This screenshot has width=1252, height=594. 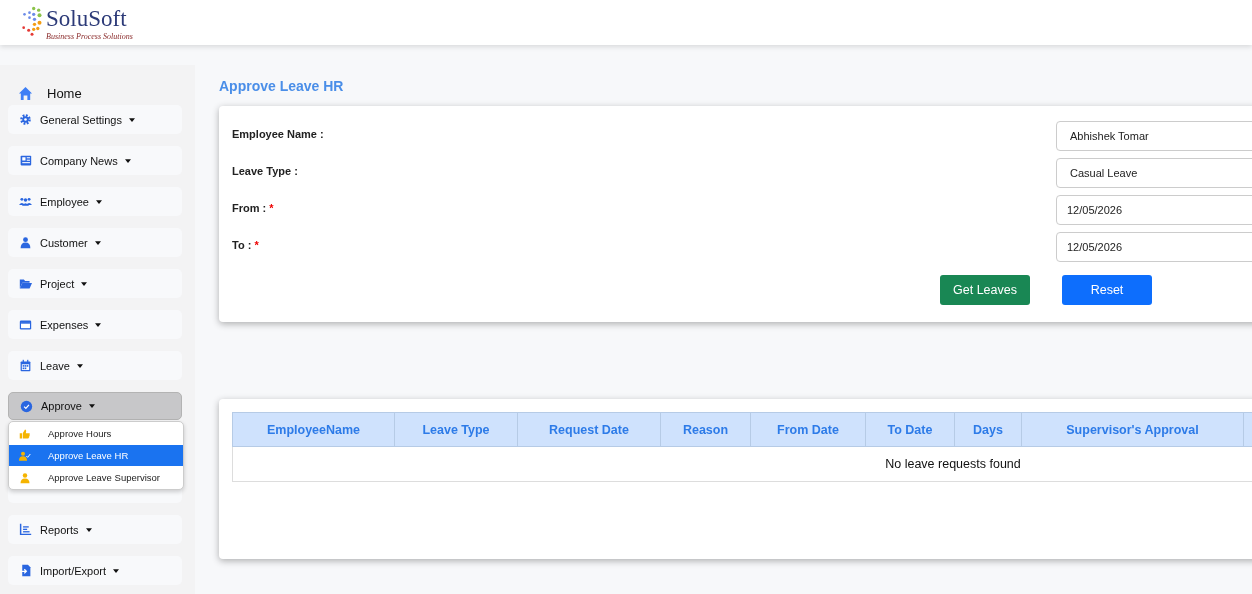 I want to click on field-label: To : *, so click(x=245, y=244).